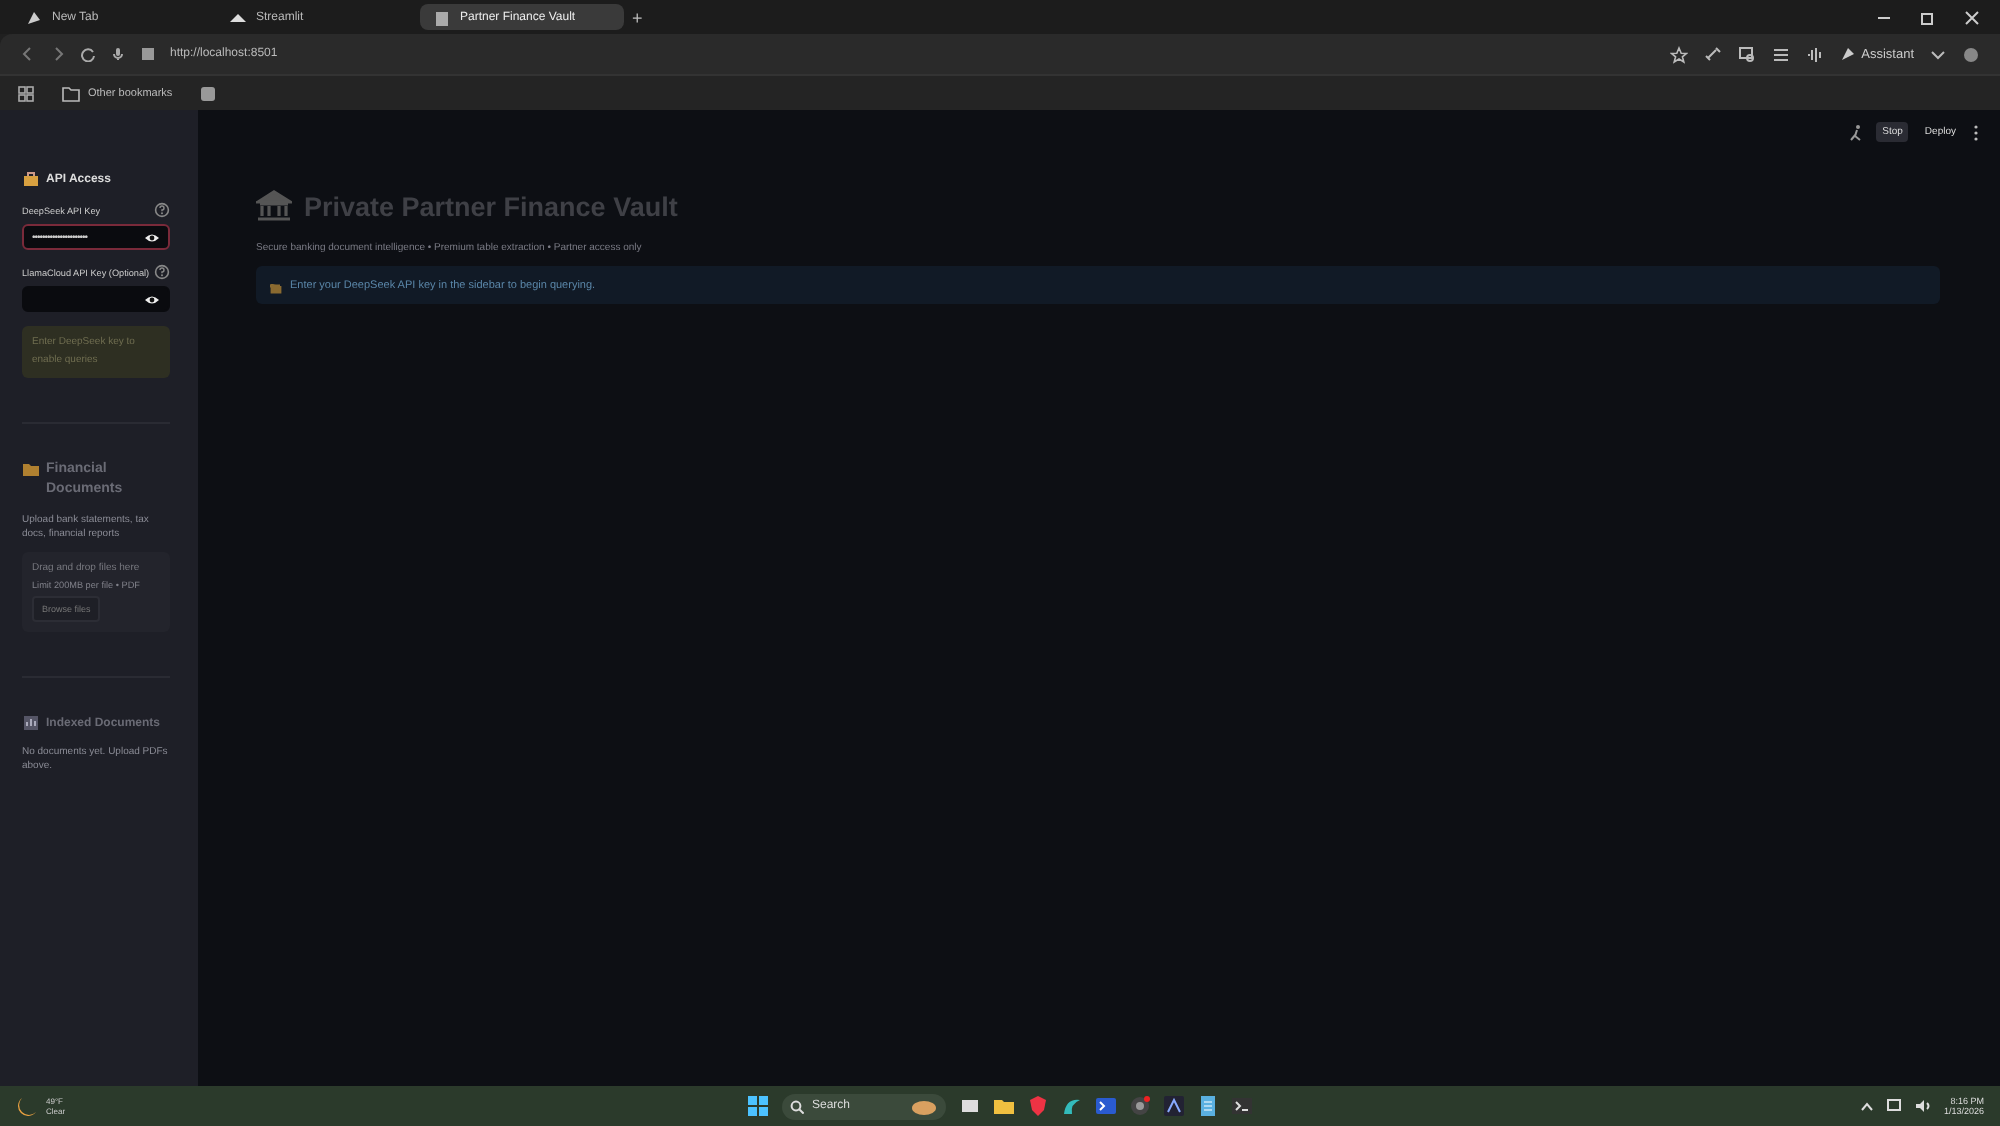 The width and height of the screenshot is (2000, 1126). What do you see at coordinates (1847, 54) in the screenshot?
I see `assistant-icon` at bounding box center [1847, 54].